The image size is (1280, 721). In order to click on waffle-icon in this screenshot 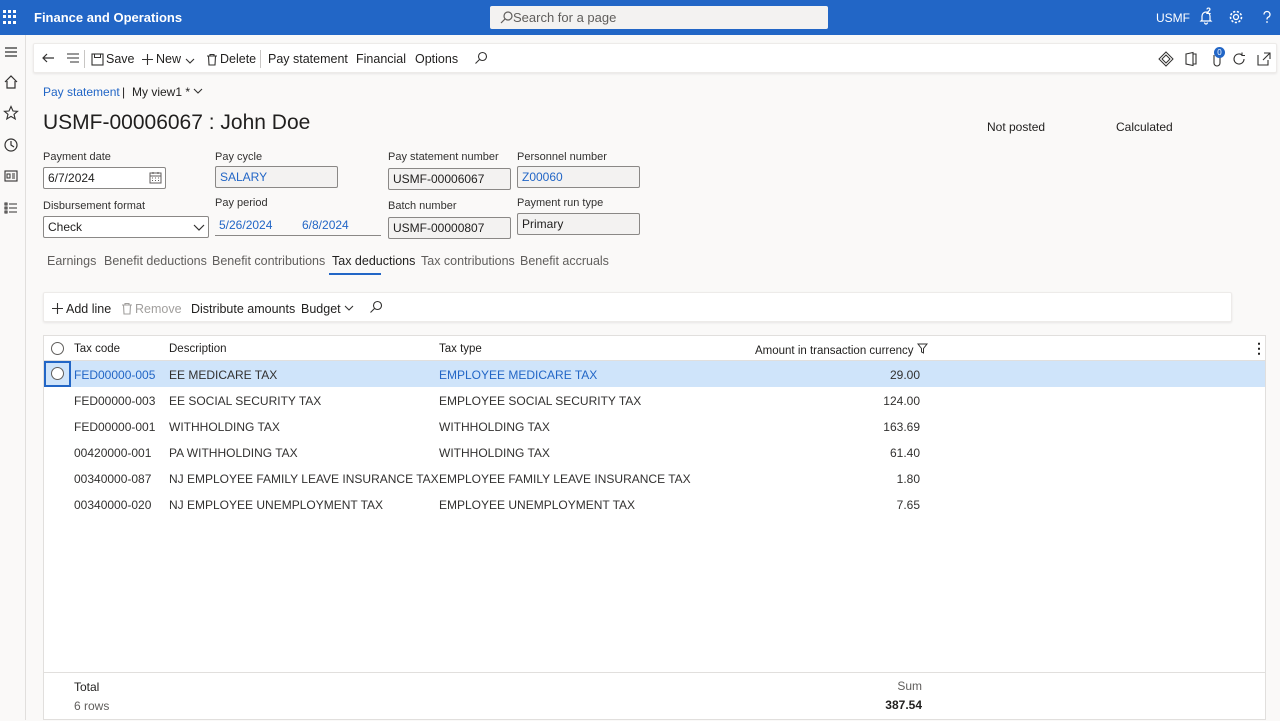, I will do `click(10, 17)`.